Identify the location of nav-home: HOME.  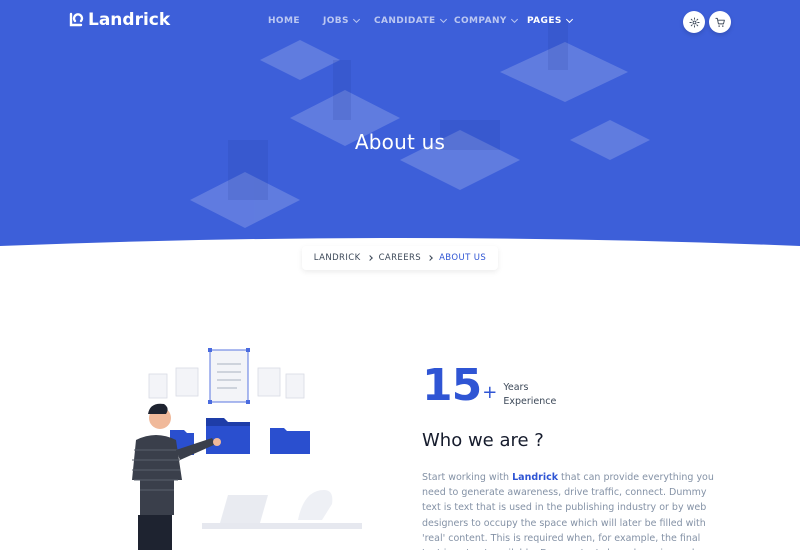
(284, 21).